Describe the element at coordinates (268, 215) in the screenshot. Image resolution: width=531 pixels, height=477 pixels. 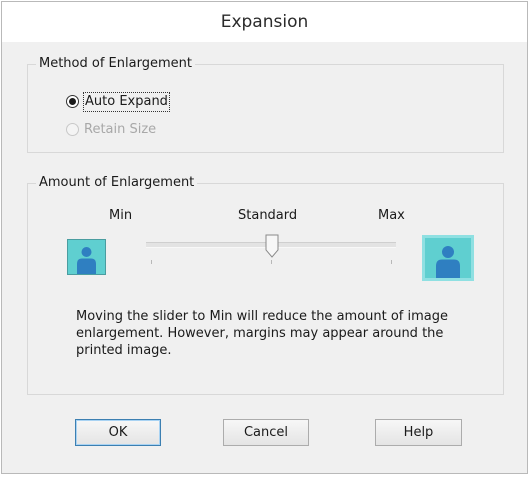
I see `slider-standard-label: Standard` at that location.